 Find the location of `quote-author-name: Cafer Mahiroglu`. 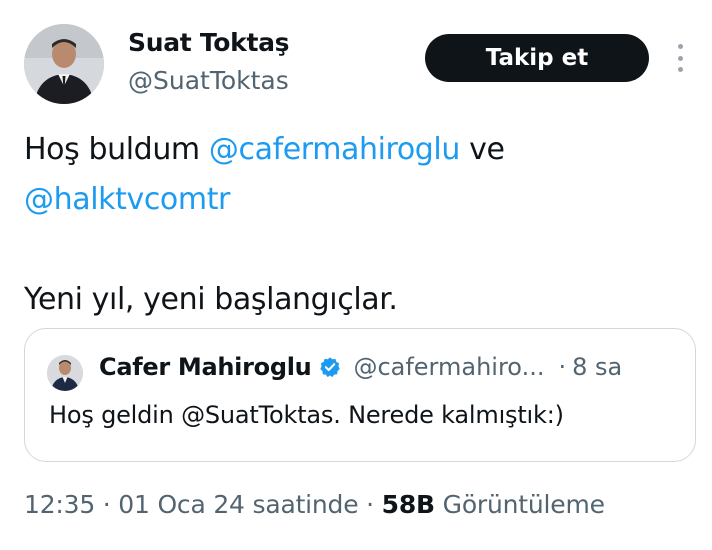

quote-author-name: Cafer Mahiroglu is located at coordinates (205, 367).